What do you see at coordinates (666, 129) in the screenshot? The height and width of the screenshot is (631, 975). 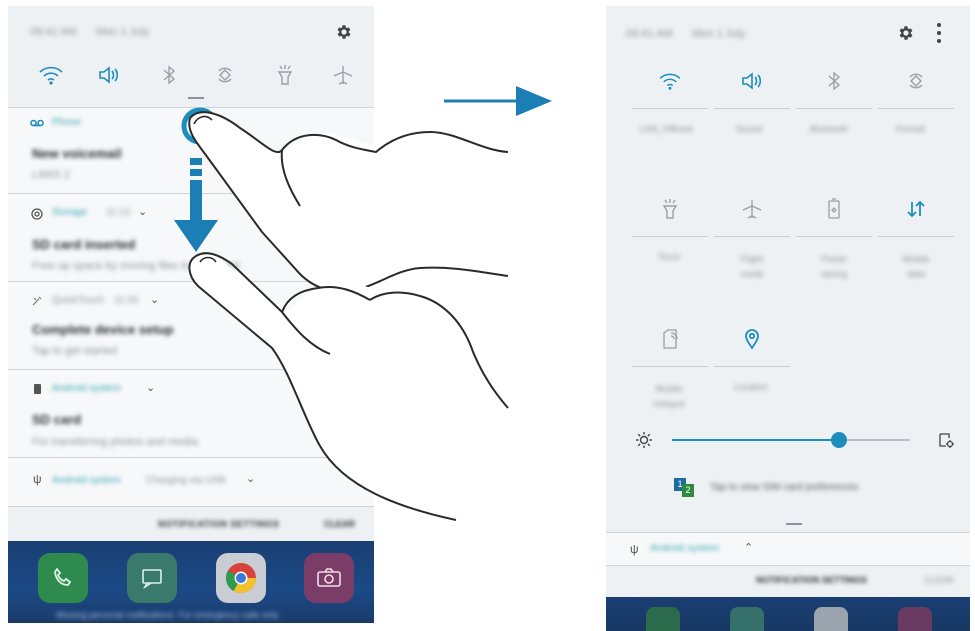 I see `tile-label: LAN_Offered` at bounding box center [666, 129].